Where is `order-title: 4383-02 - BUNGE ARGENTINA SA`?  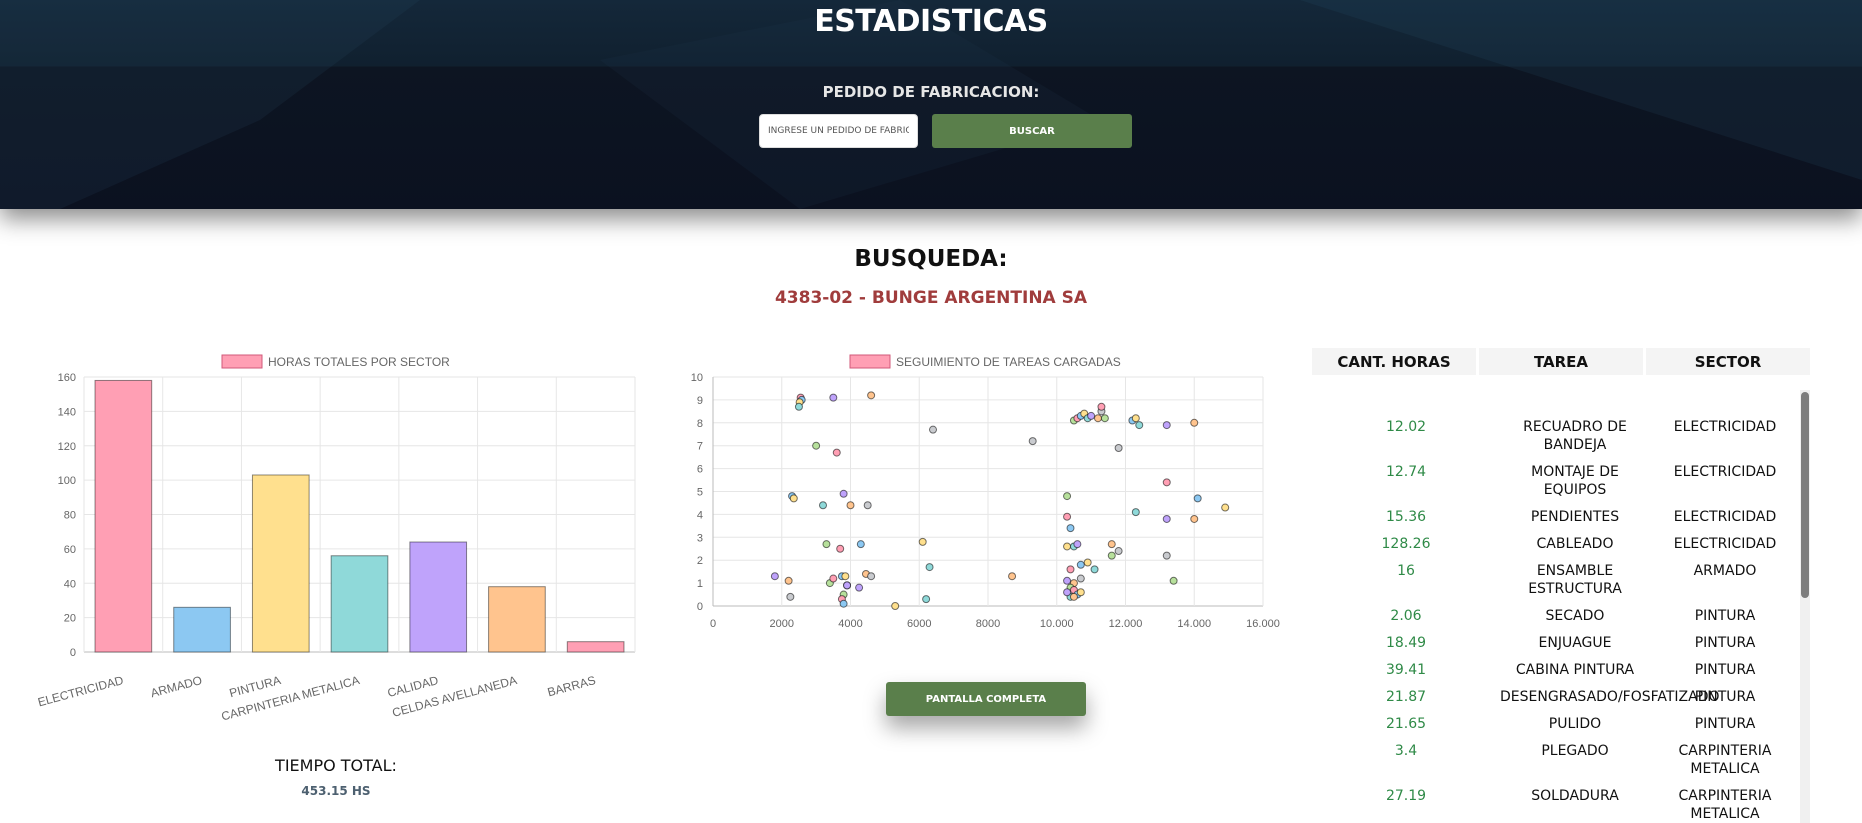 order-title: 4383-02 - BUNGE ARGENTINA SA is located at coordinates (931, 298).